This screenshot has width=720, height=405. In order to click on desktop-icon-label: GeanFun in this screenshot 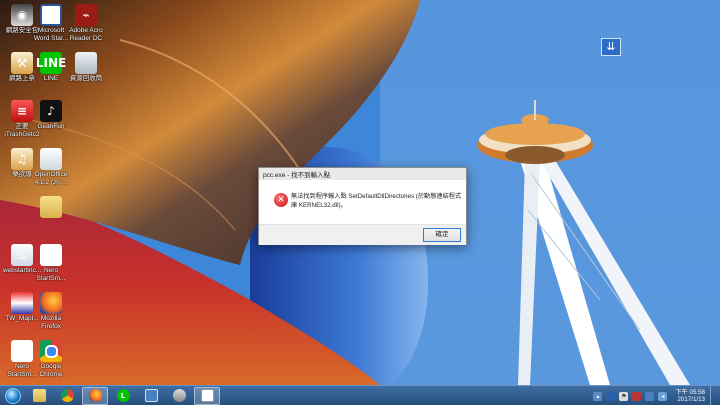, I will do `click(51, 126)`.